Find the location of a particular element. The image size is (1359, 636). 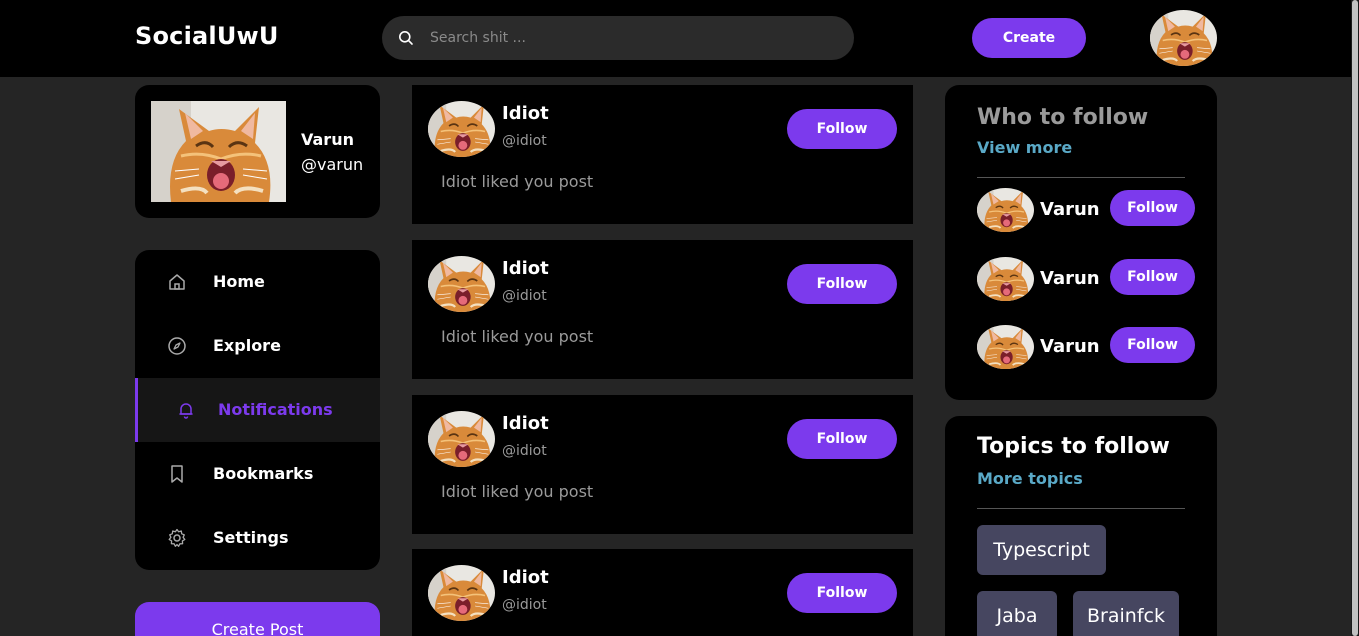

sidebar-item-home: Home is located at coordinates (257, 282).